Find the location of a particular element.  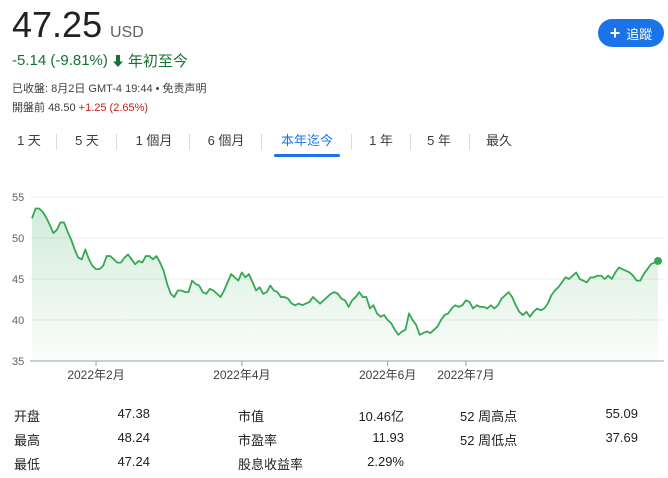

stat-low-value: 47.24 is located at coordinates (133, 461).